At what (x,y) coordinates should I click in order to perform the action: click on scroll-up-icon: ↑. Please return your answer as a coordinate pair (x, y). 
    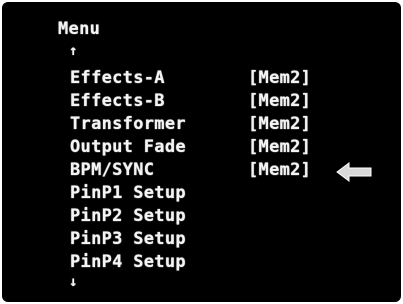
    Looking at the image, I should click on (73, 51).